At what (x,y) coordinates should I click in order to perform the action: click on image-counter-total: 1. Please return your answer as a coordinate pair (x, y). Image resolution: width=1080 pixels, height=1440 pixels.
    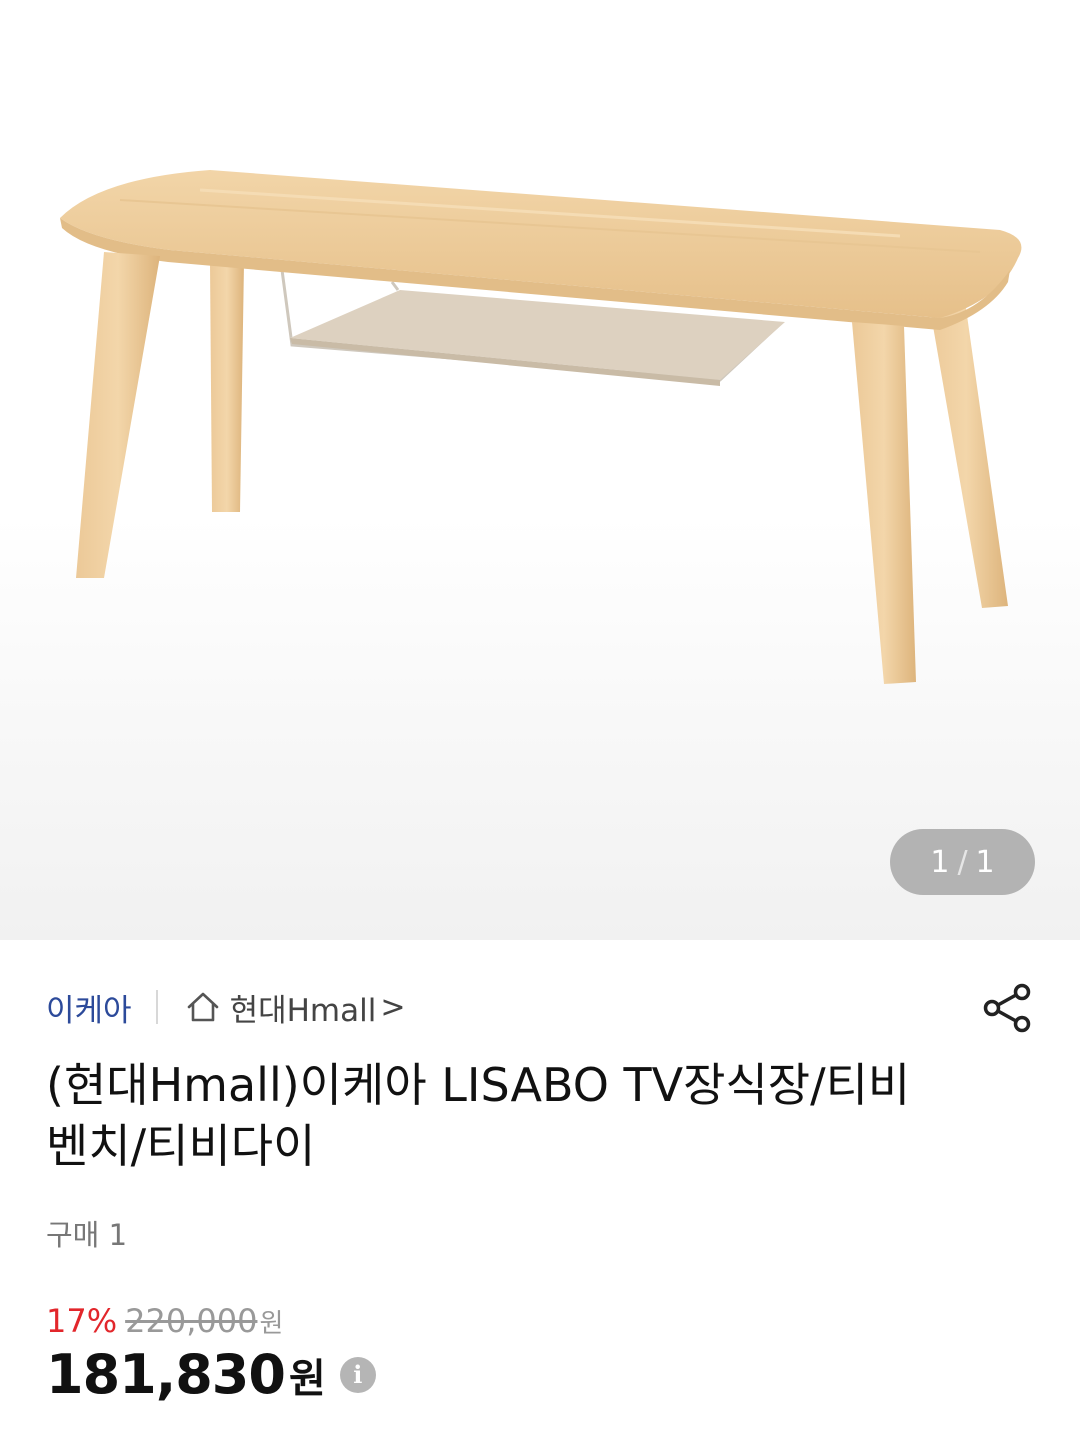
    Looking at the image, I should click on (985, 862).